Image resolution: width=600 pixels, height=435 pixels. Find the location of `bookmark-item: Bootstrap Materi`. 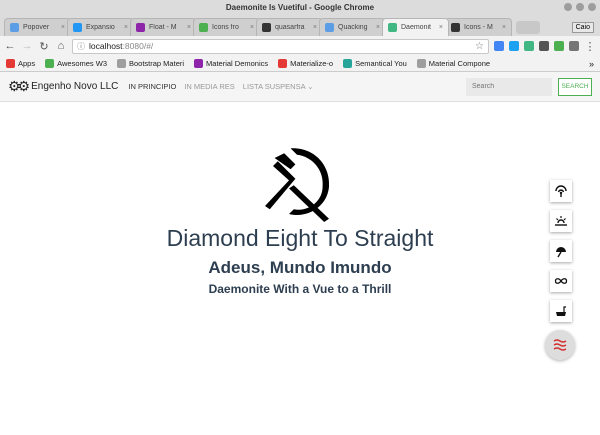

bookmark-item: Bootstrap Materi is located at coordinates (150, 63).